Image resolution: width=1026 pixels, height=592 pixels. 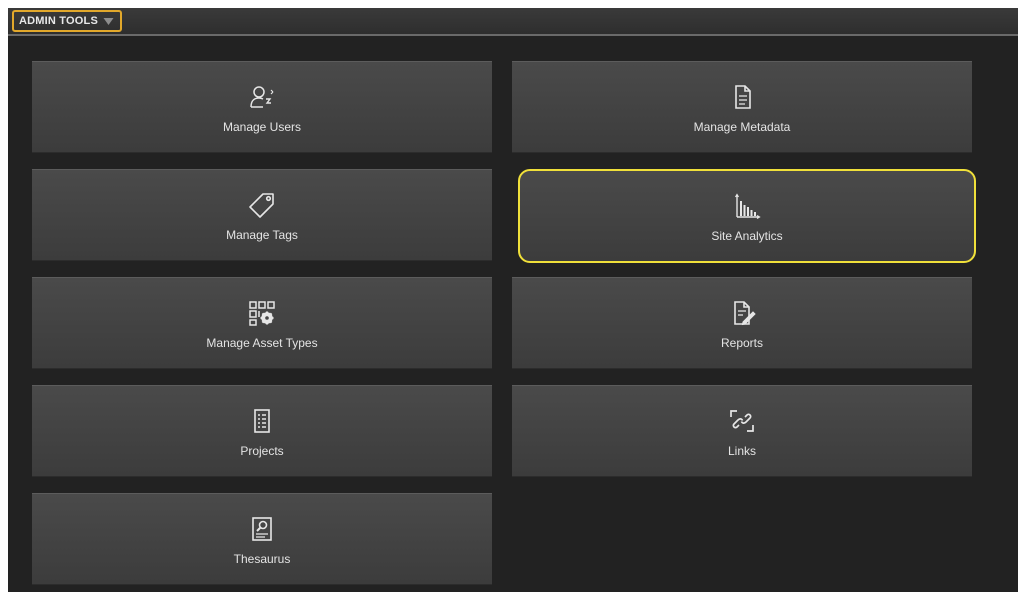 What do you see at coordinates (262, 313) in the screenshot?
I see `asset-types-icon` at bounding box center [262, 313].